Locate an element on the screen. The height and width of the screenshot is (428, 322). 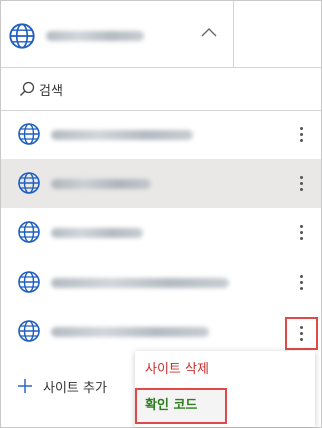
site-context-menu: 사이트 삭제 확인 코드 is located at coordinates (225, 389).